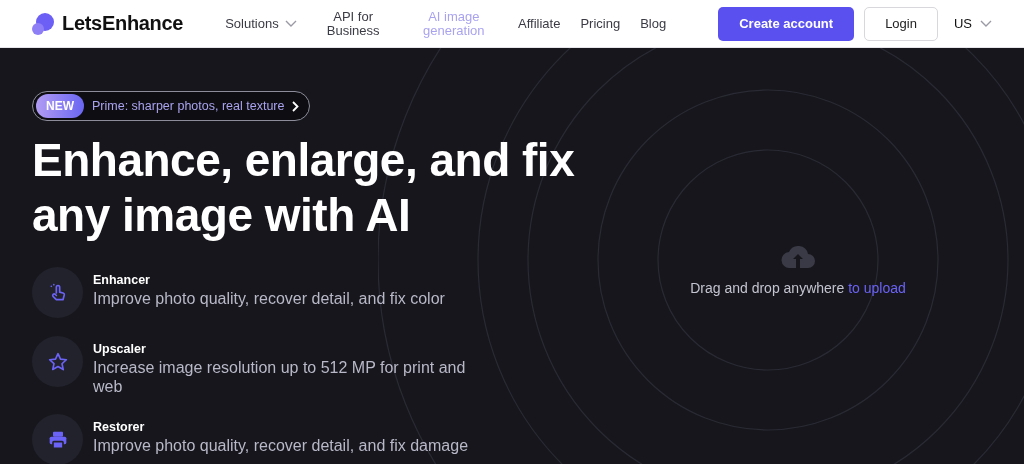  Describe the element at coordinates (539, 23) in the screenshot. I see `nav-link: Affiliate` at that location.